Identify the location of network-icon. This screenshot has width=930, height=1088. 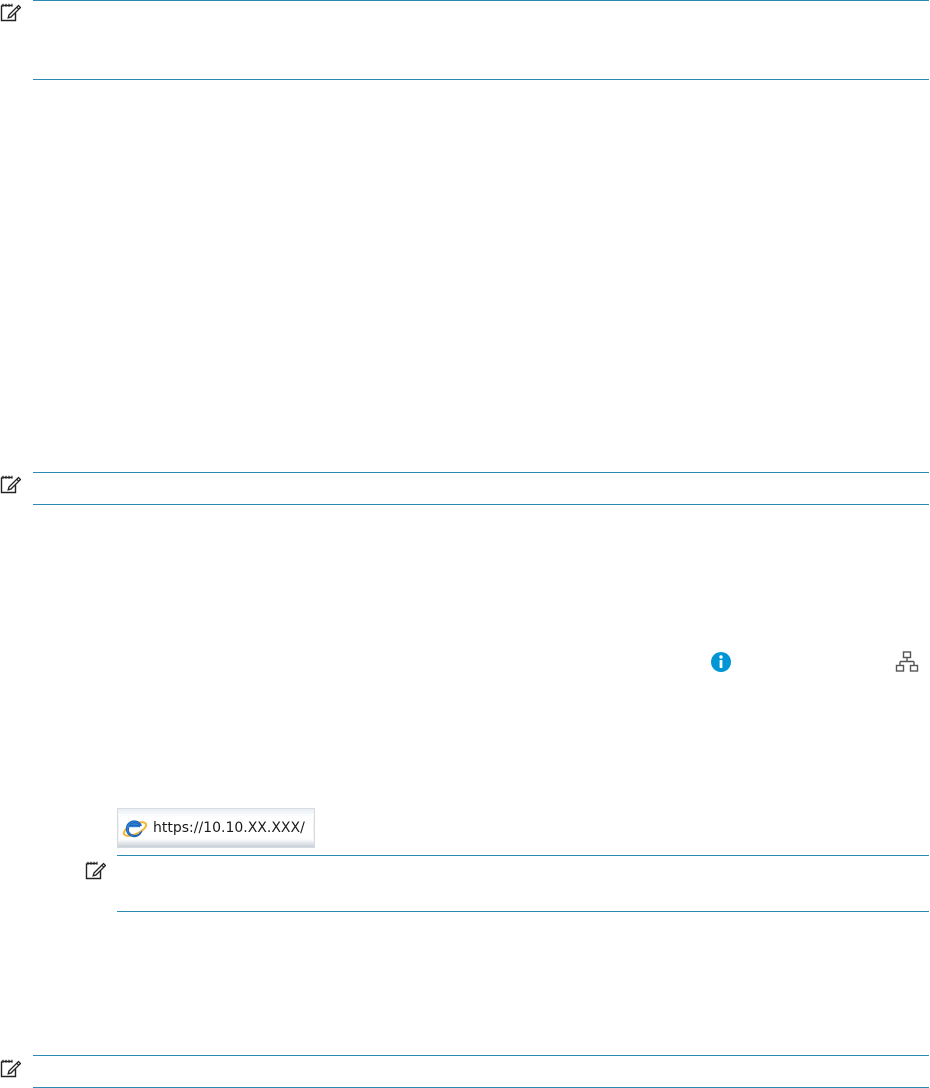
(907, 661).